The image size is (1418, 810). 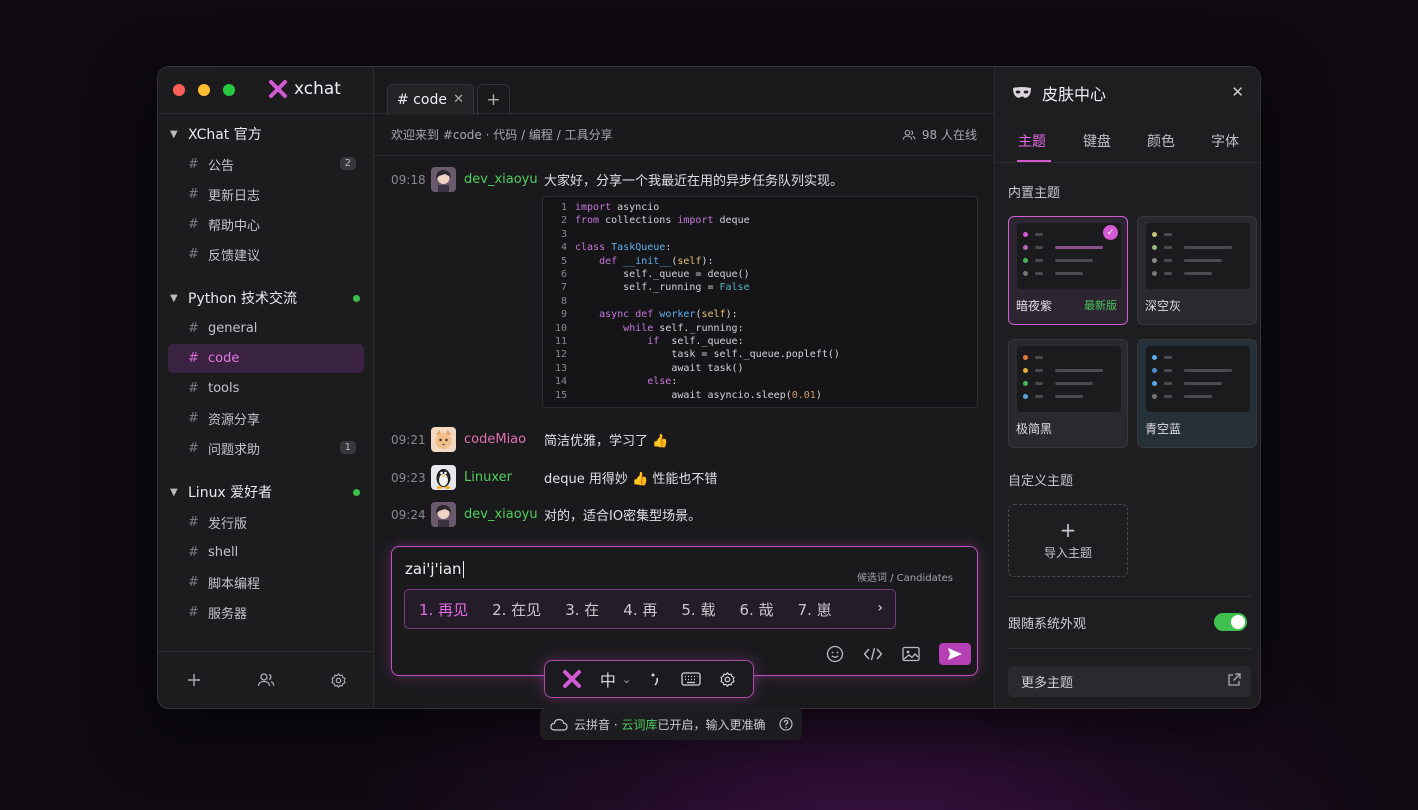 What do you see at coordinates (898, 654) in the screenshot?
I see `composer-toolbar` at bounding box center [898, 654].